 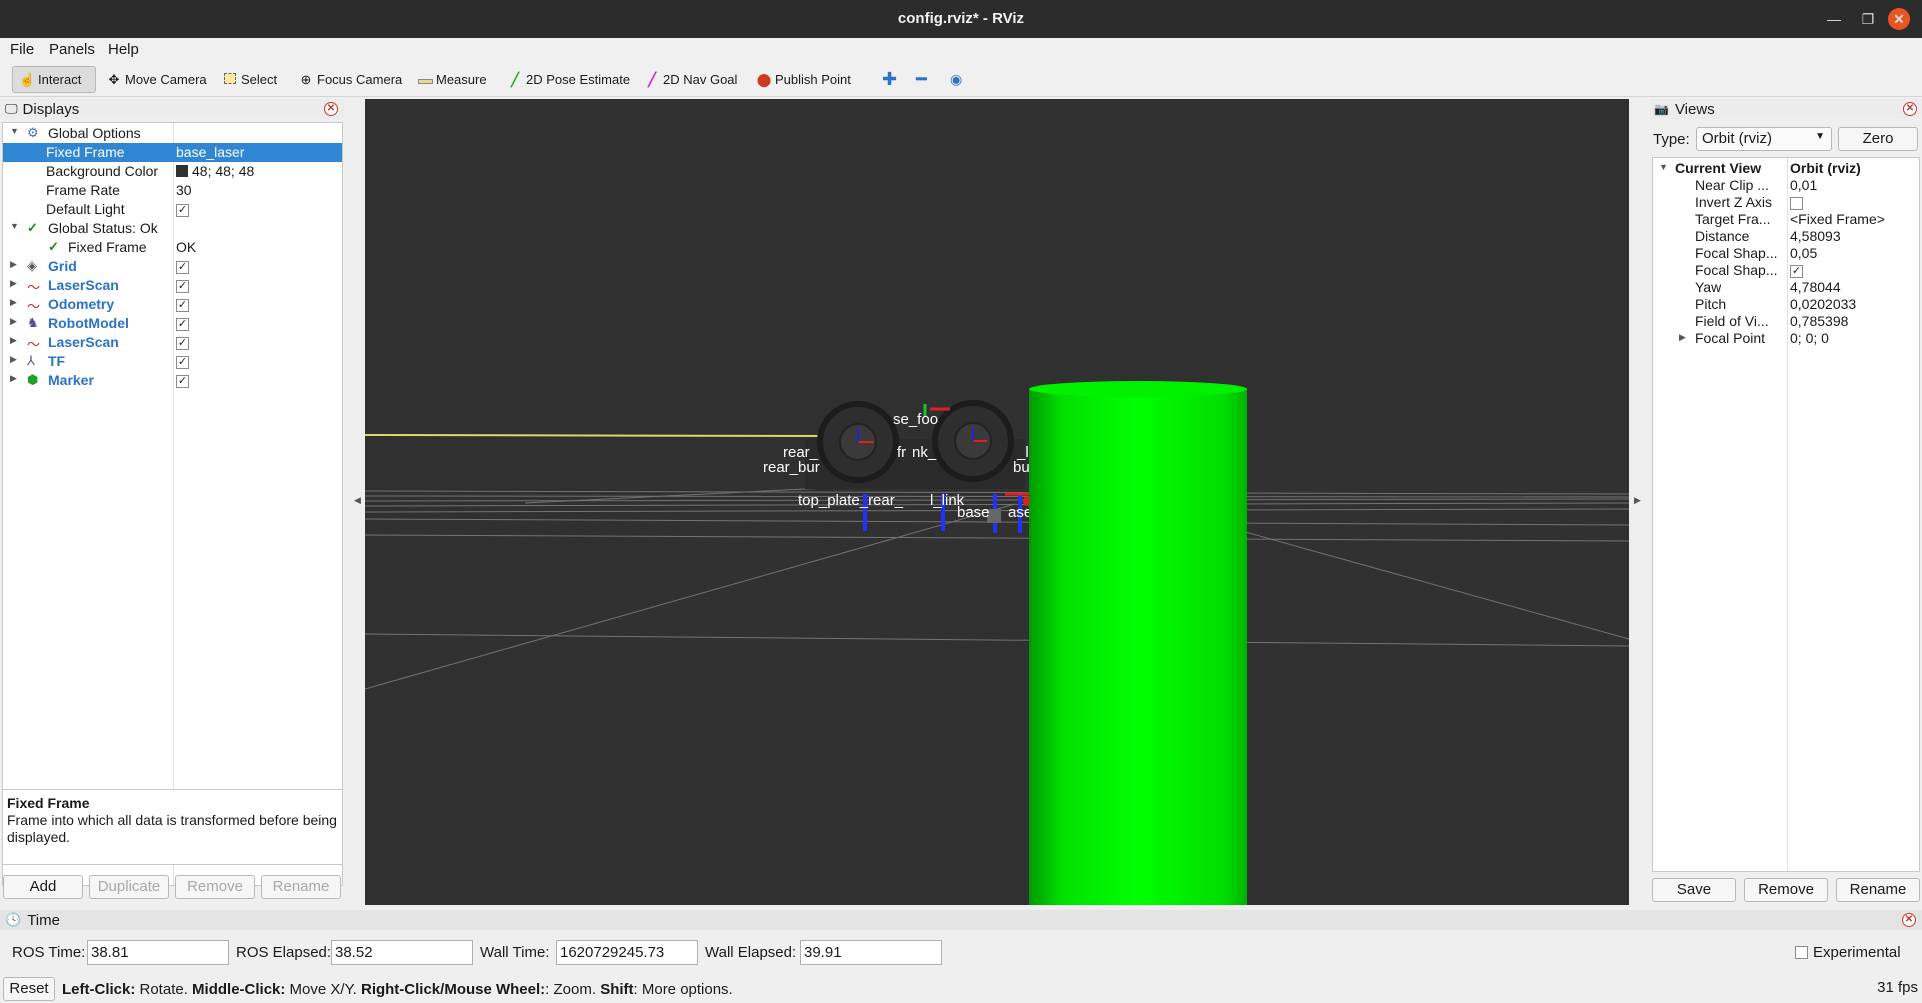 What do you see at coordinates (215, 887) in the screenshot?
I see `remove-display-button: Remove` at bounding box center [215, 887].